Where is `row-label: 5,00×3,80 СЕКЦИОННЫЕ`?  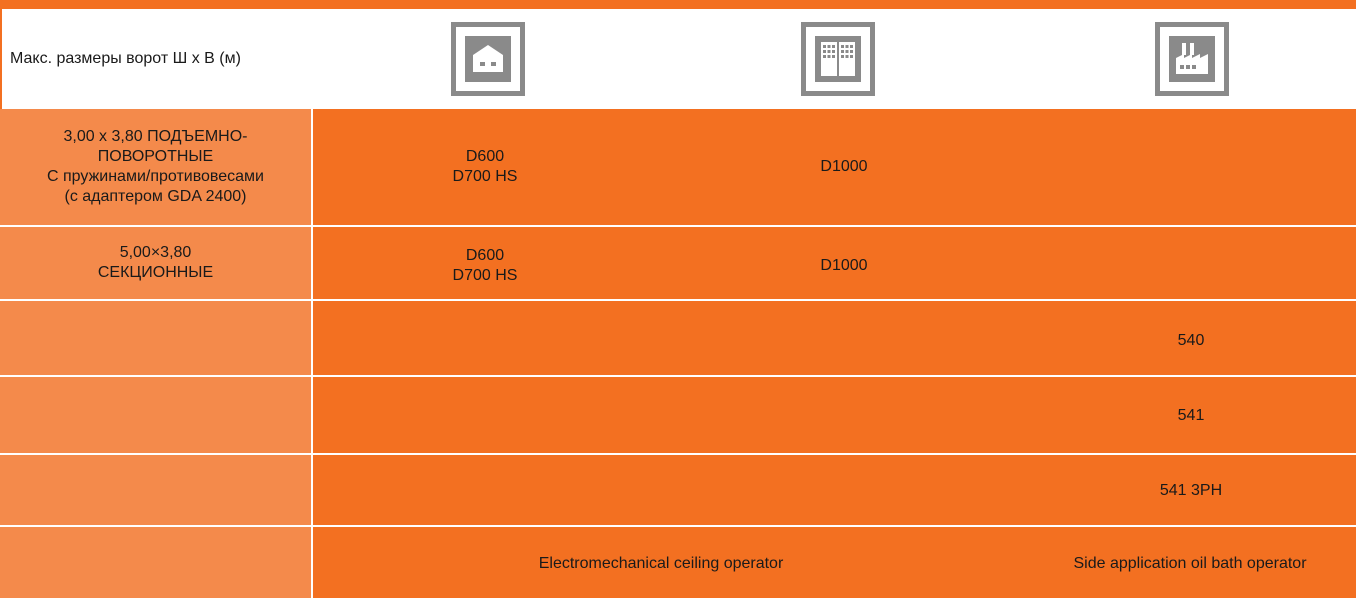 row-label: 5,00×3,80 СЕКЦИОННЫЕ is located at coordinates (155, 263).